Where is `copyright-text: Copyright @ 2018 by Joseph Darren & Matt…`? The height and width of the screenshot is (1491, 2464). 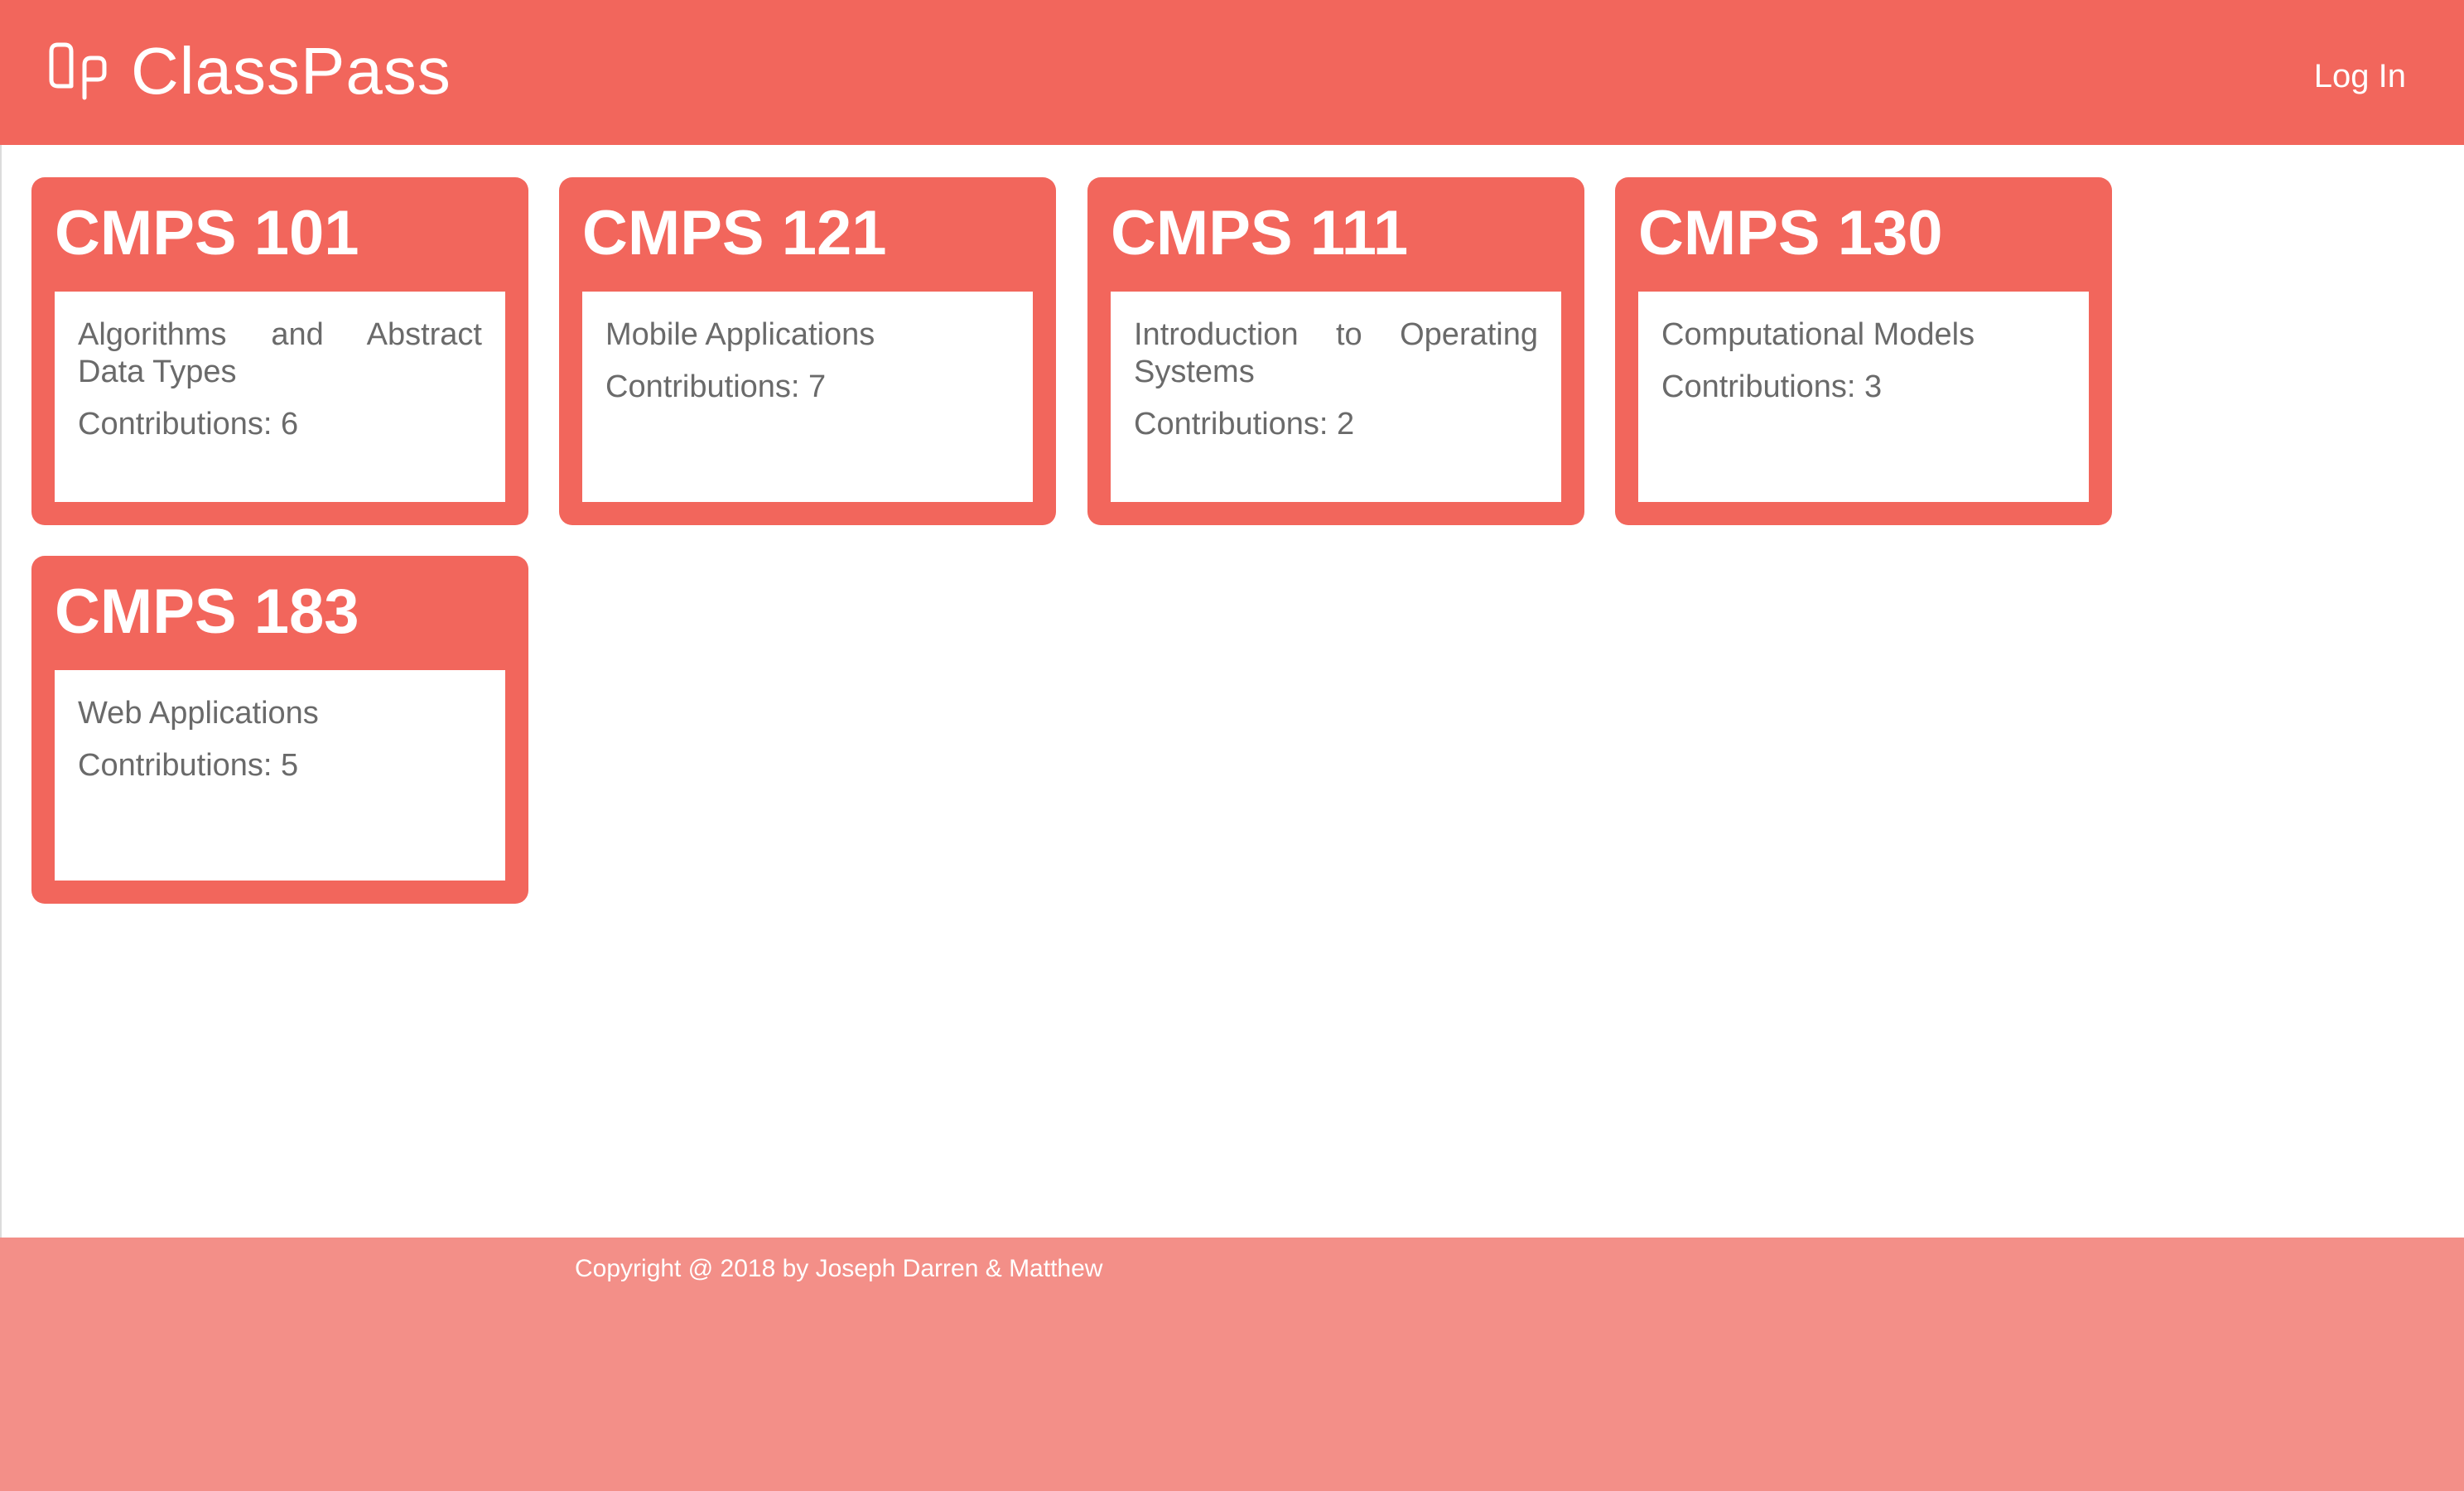 copyright-text: Copyright @ 2018 by Joseph Darren & Matt… is located at coordinates (839, 1268).